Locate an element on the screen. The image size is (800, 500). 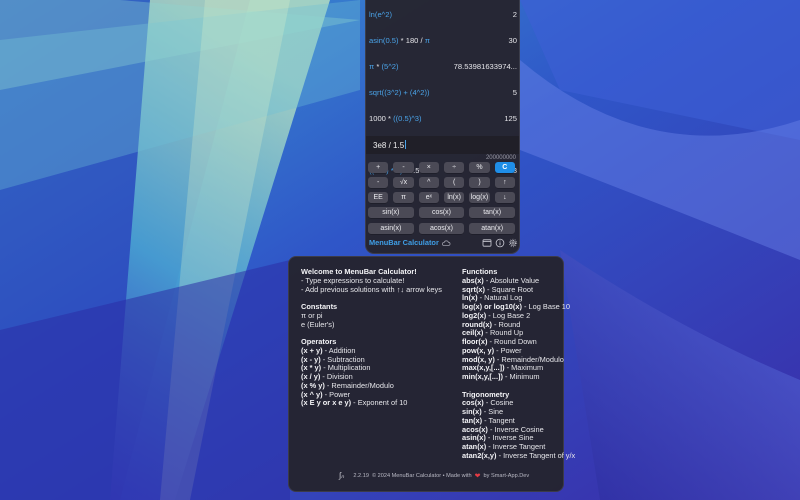
function-item-syntax: log2(x) is located at coordinates (474, 315).